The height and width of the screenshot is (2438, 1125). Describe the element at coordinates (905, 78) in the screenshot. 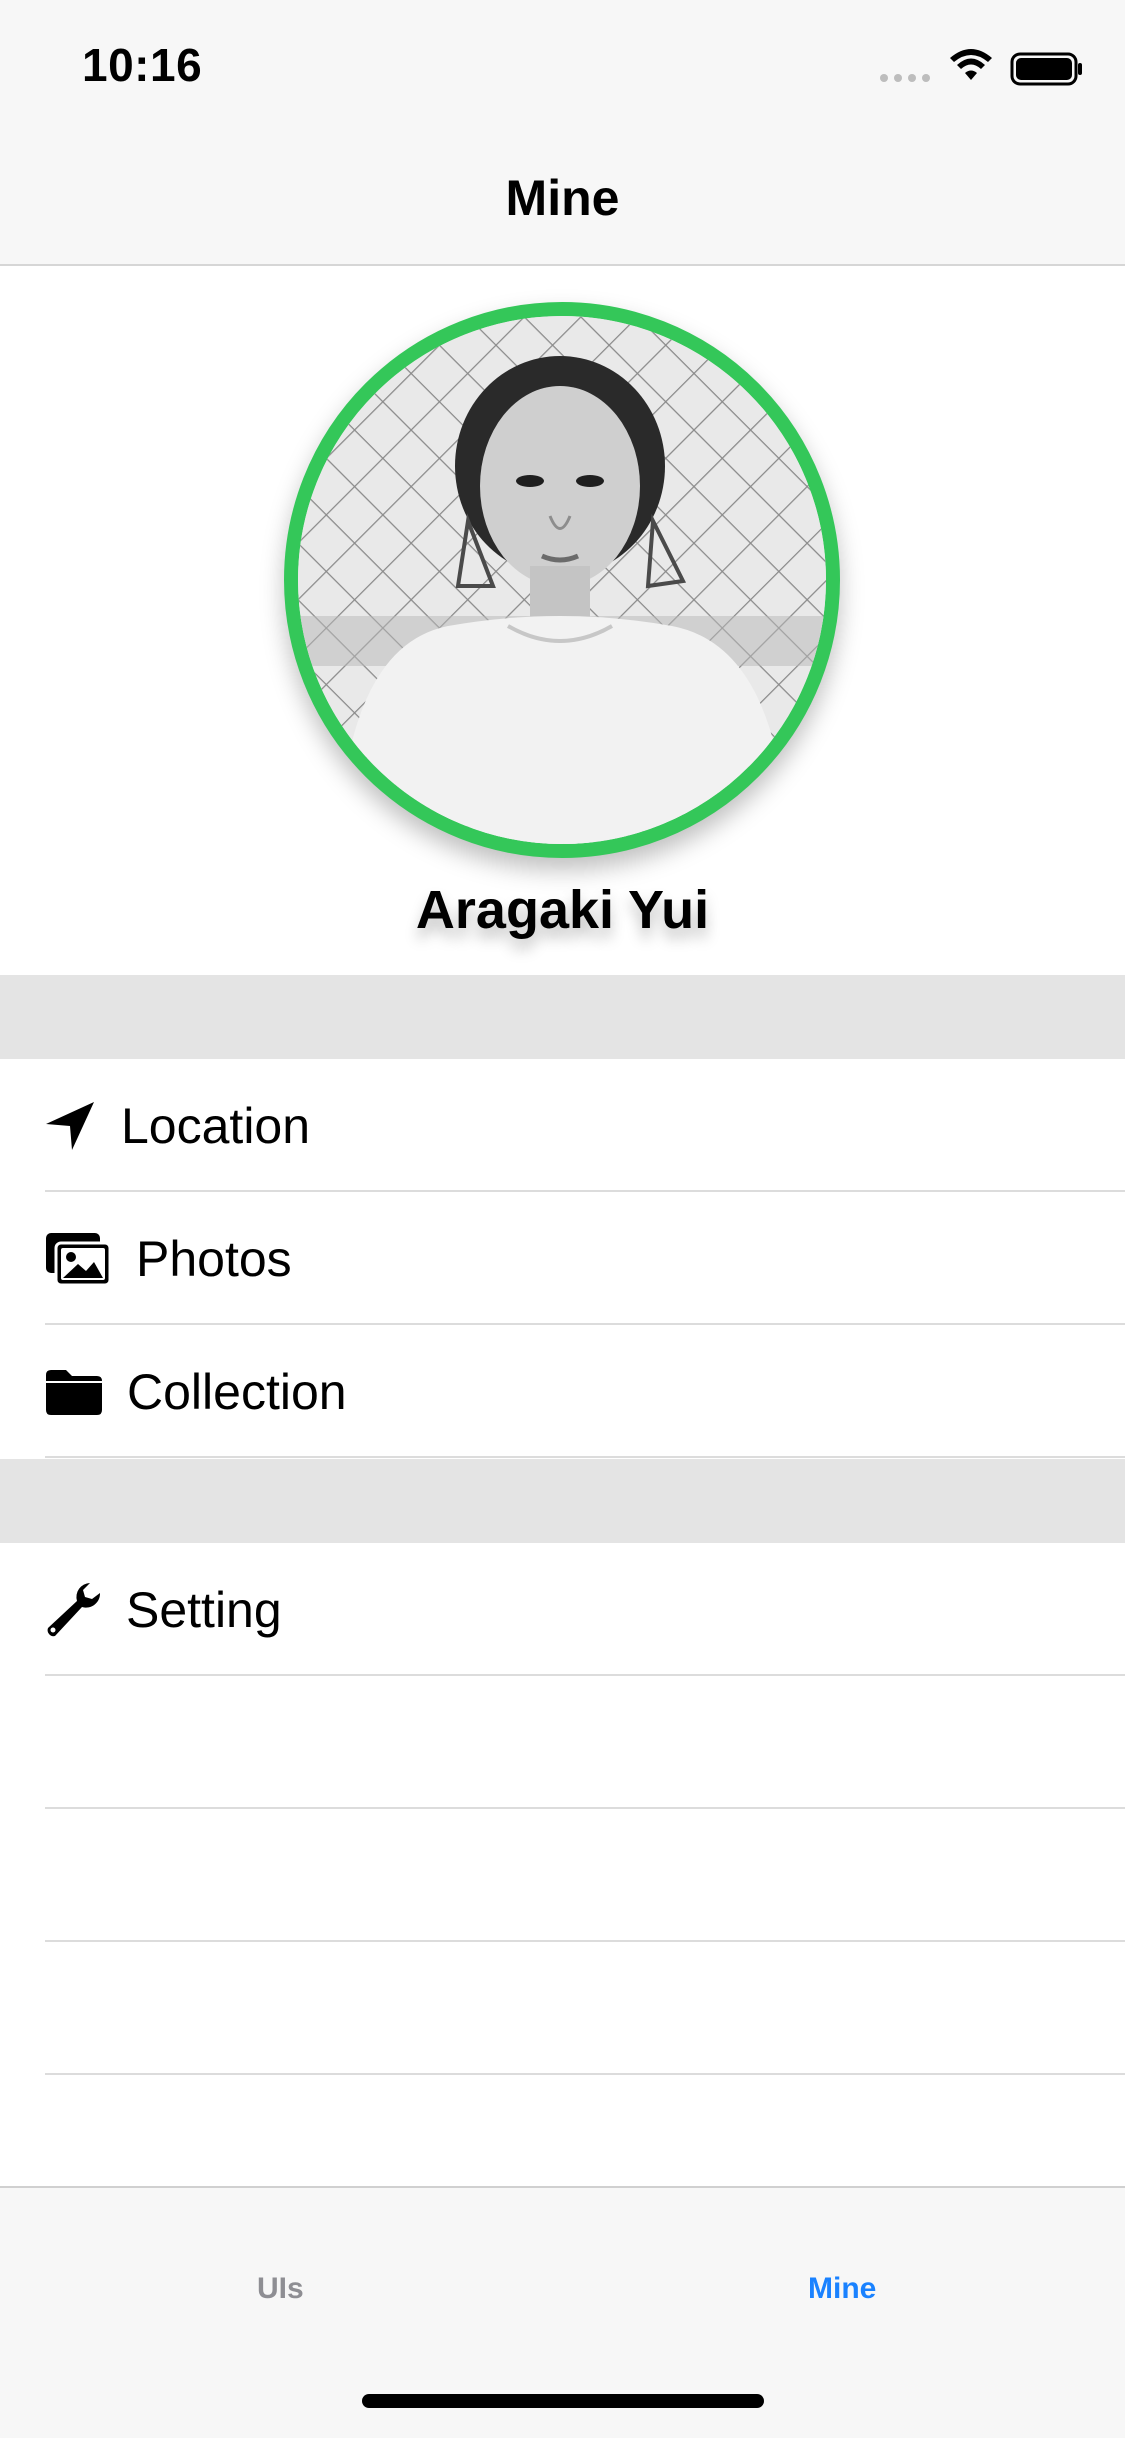

I see `cellular-signal-icon` at that location.